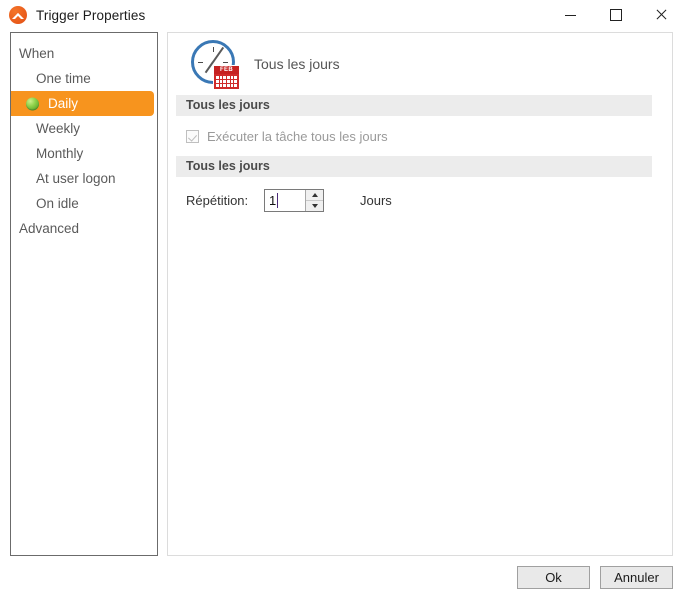  I want to click on calendar-icon: FEB, so click(226, 77).